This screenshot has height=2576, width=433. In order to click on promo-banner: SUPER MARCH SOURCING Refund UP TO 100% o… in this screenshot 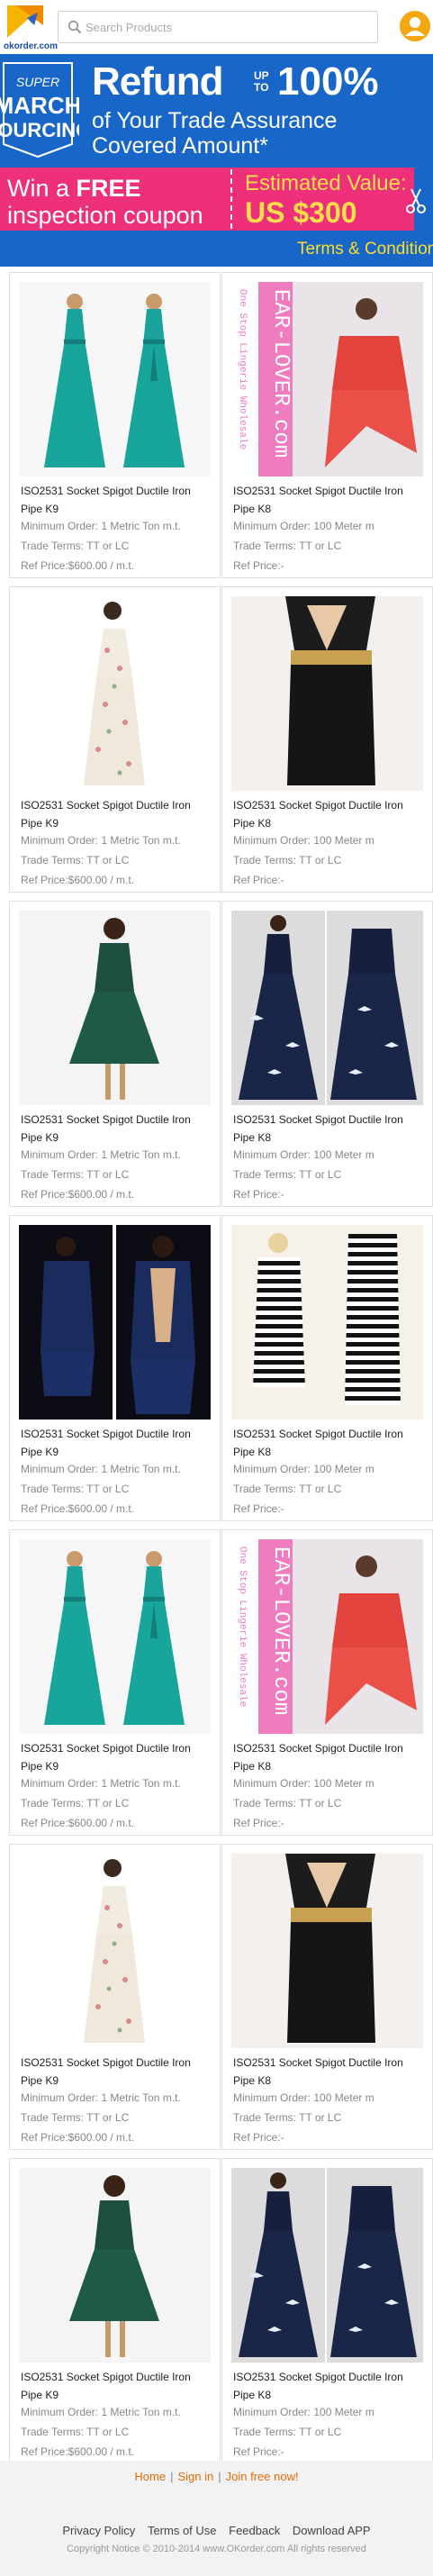, I will do `click(216, 160)`.